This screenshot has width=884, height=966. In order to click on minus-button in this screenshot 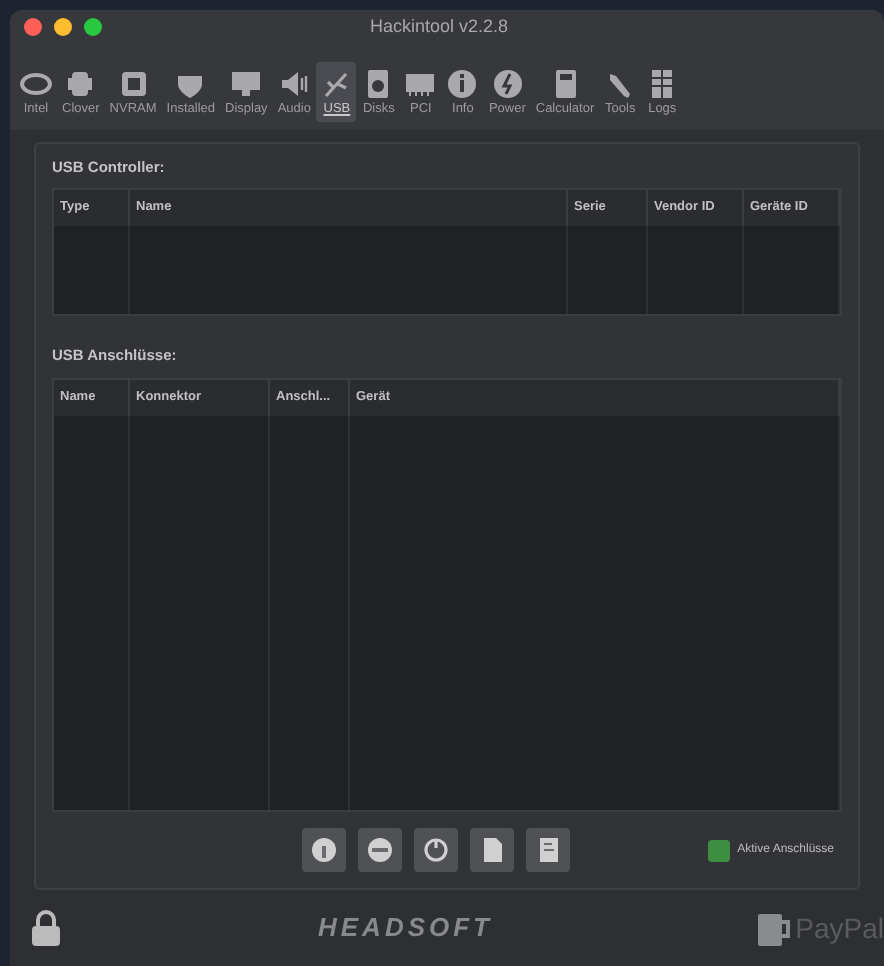, I will do `click(380, 850)`.